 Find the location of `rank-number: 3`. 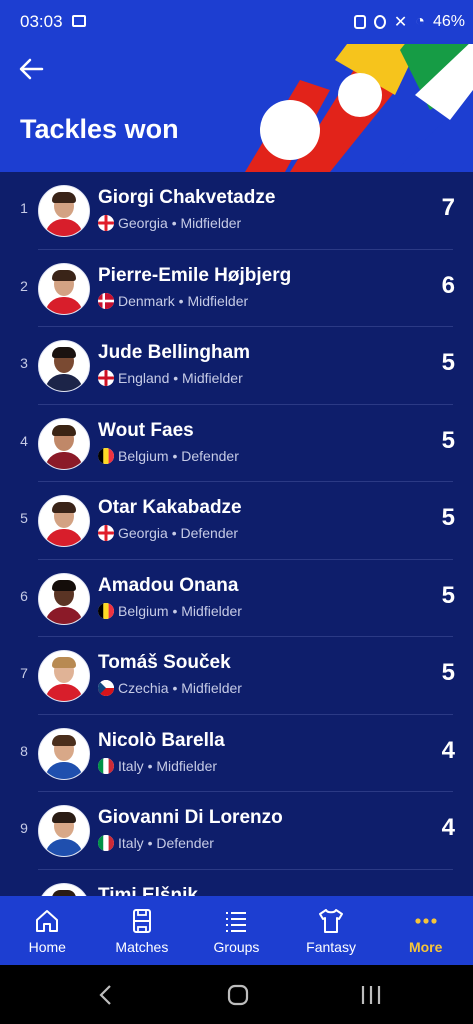

rank-number: 3 is located at coordinates (24, 363).